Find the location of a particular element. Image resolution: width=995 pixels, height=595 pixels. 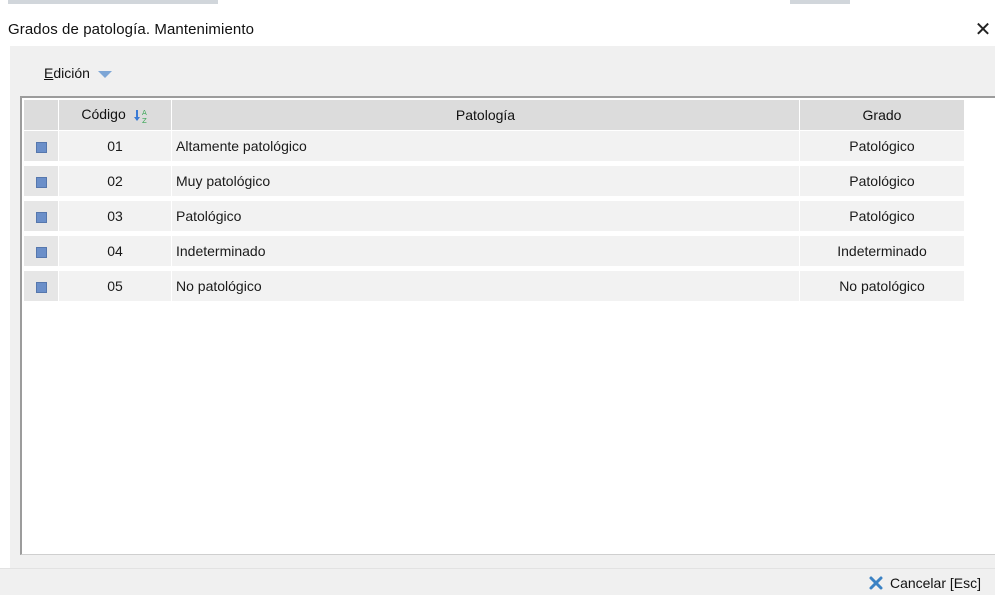

header-codigo-label: Código is located at coordinates (103, 114).